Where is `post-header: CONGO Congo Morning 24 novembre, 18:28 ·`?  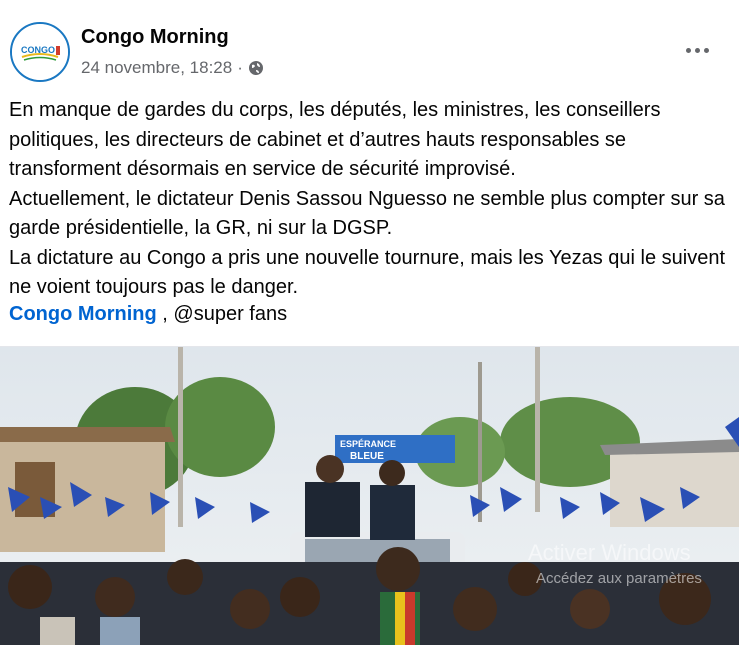 post-header: CONGO Congo Morning 24 novembre, 18:28 · is located at coordinates (369, 45).